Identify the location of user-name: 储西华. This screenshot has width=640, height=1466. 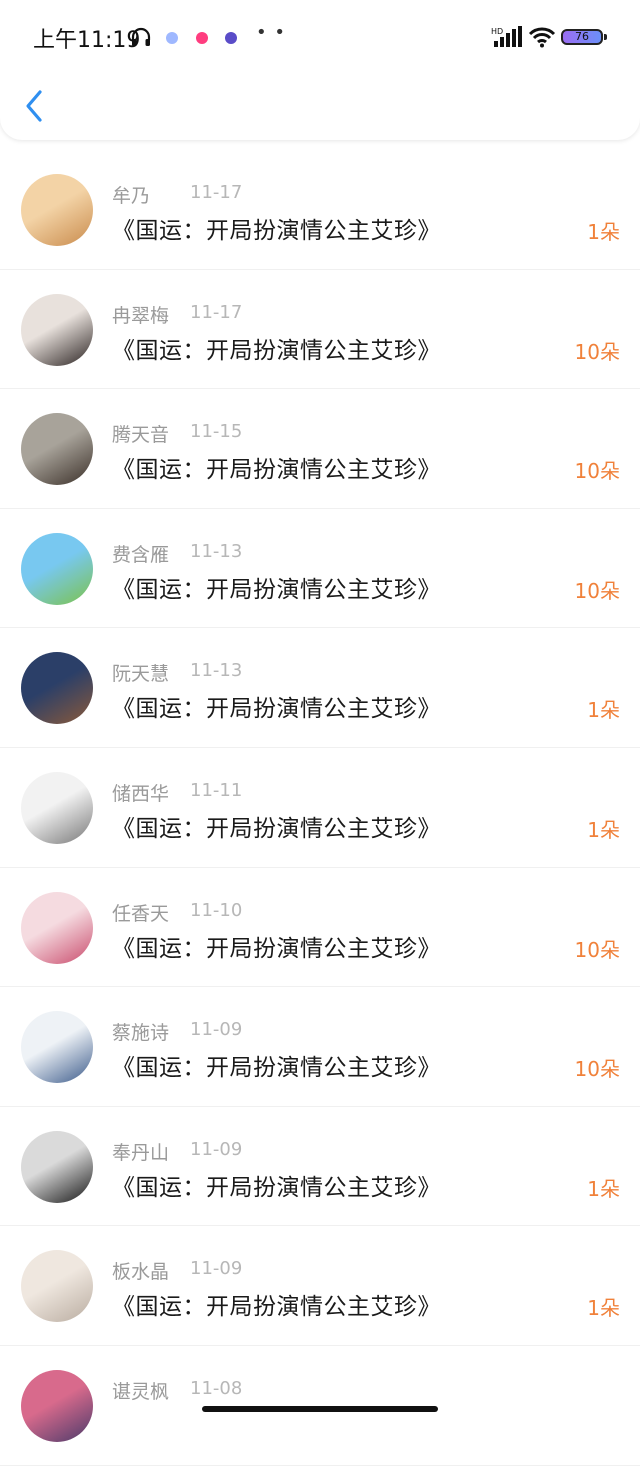
(141, 793).